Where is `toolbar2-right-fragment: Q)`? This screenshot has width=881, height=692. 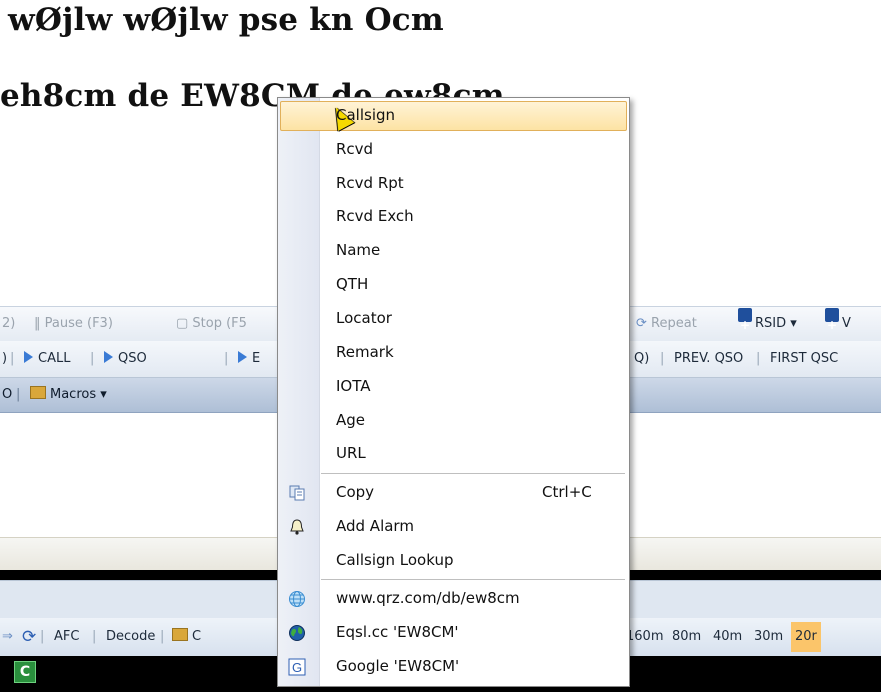
toolbar2-right-fragment: Q) is located at coordinates (642, 358).